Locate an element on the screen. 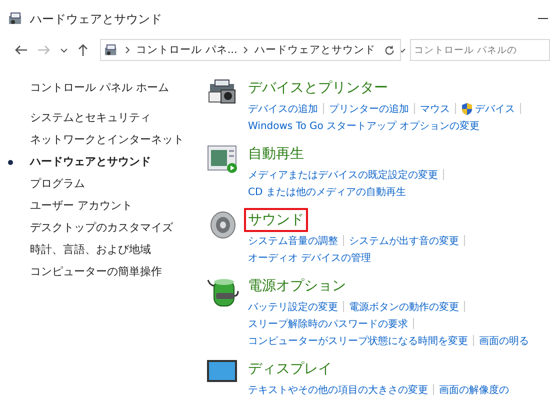 Image resolution: width=550 pixels, height=400 pixels. task-link: マウス is located at coordinates (435, 109).